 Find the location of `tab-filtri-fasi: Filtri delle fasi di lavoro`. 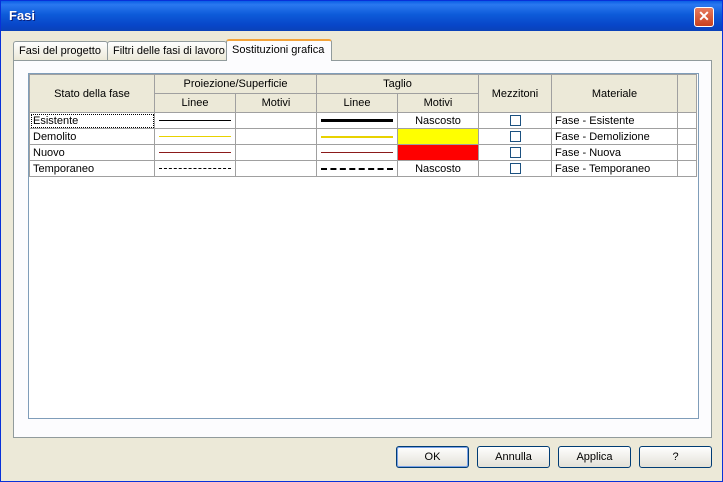

tab-filtri-fasi: Filtri delle fasi di lavoro is located at coordinates (167, 50).